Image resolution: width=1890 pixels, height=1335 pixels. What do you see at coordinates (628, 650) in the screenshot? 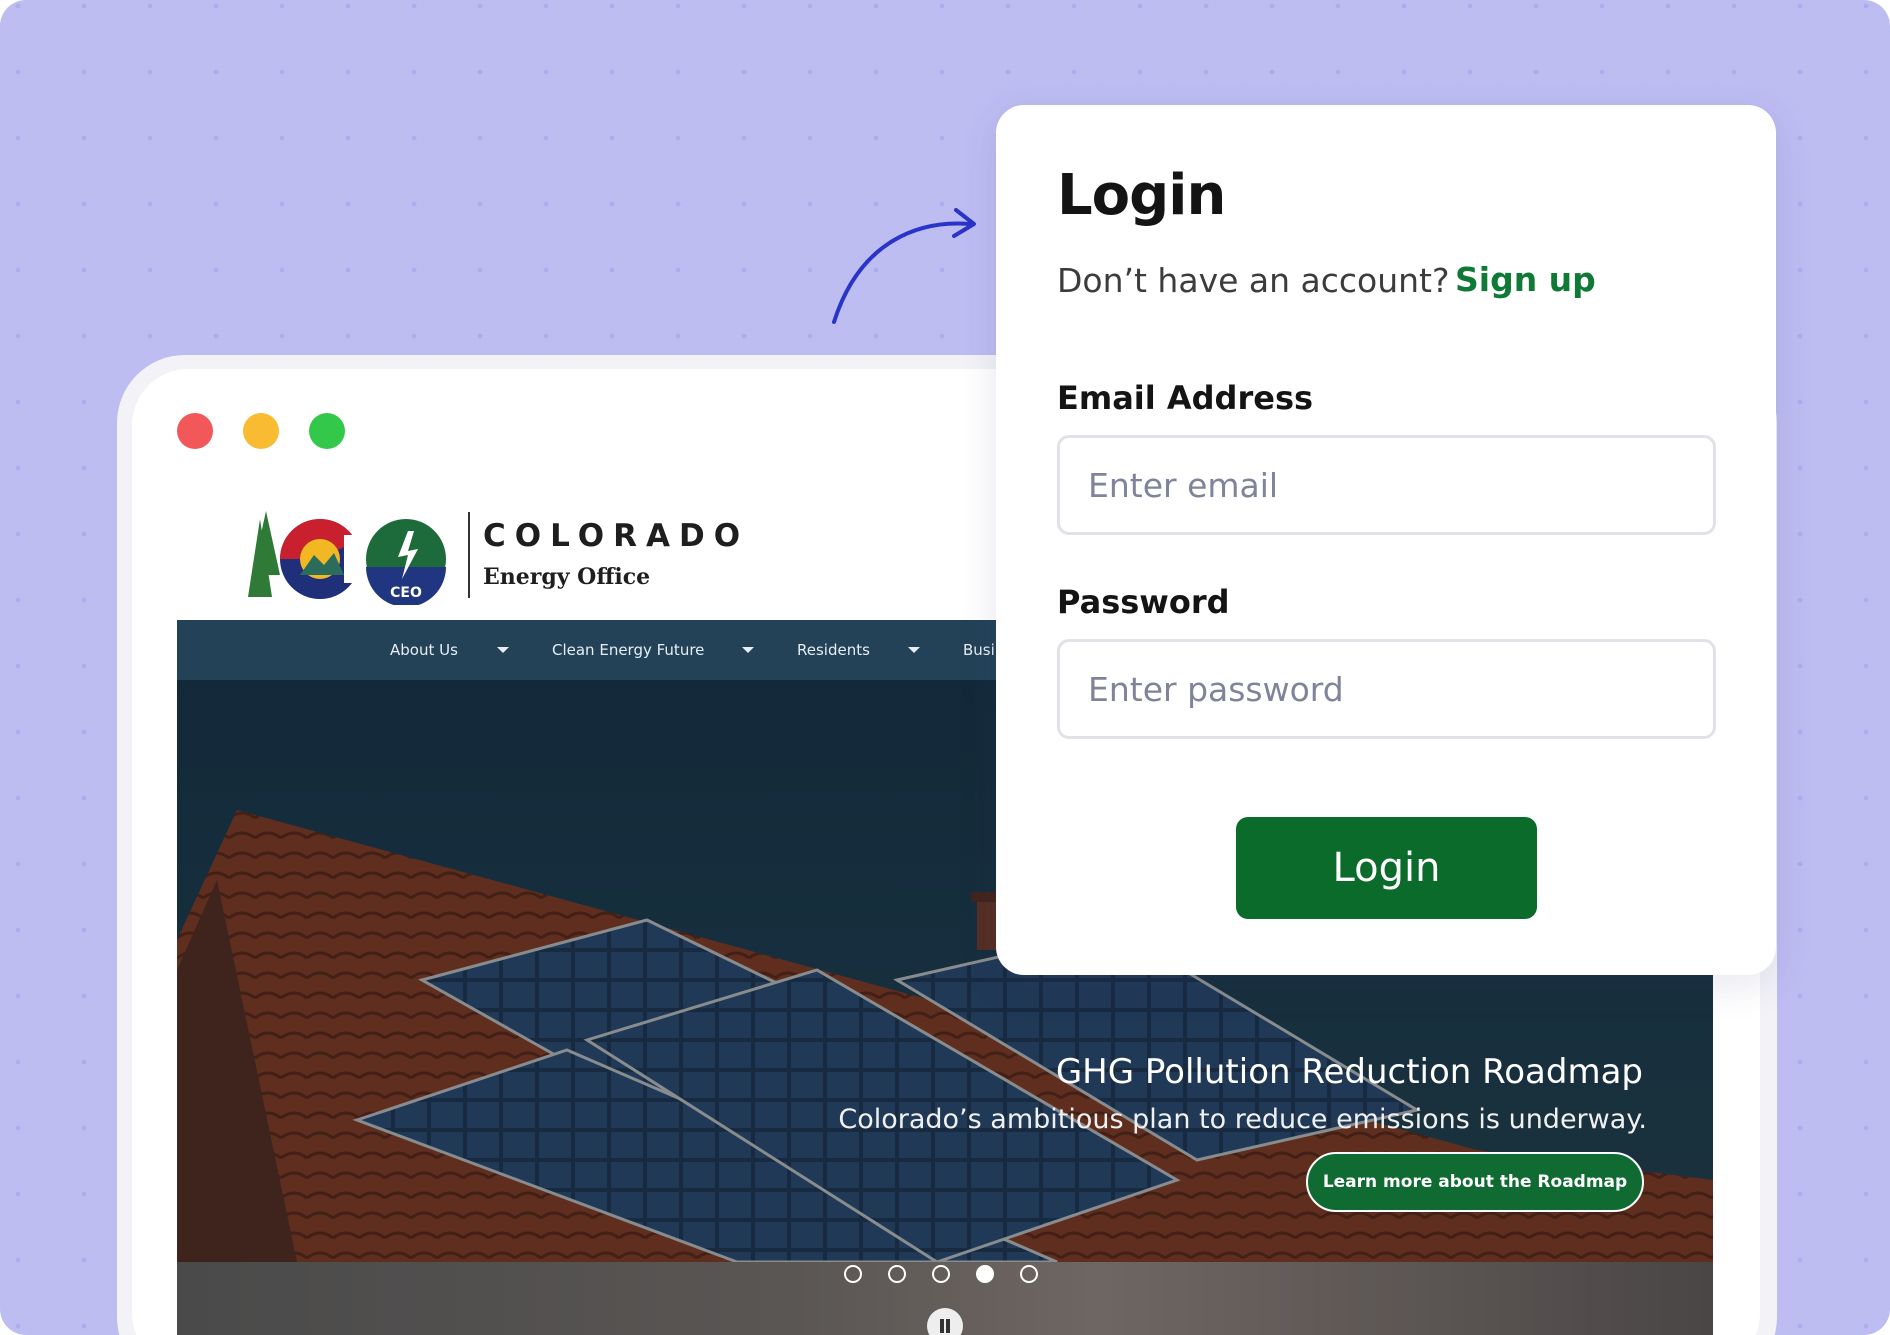
I see `nav-item-clean-energy-future: Clean Energy Future` at bounding box center [628, 650].